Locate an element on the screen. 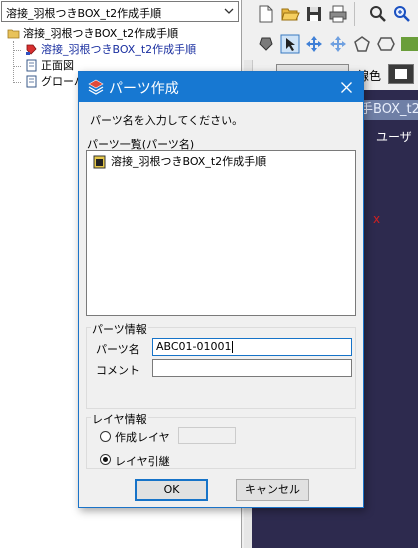 The height and width of the screenshot is (548, 418). document-combo: 溶接_羽根つきBOX_t2作成手順 is located at coordinates (120, 11).